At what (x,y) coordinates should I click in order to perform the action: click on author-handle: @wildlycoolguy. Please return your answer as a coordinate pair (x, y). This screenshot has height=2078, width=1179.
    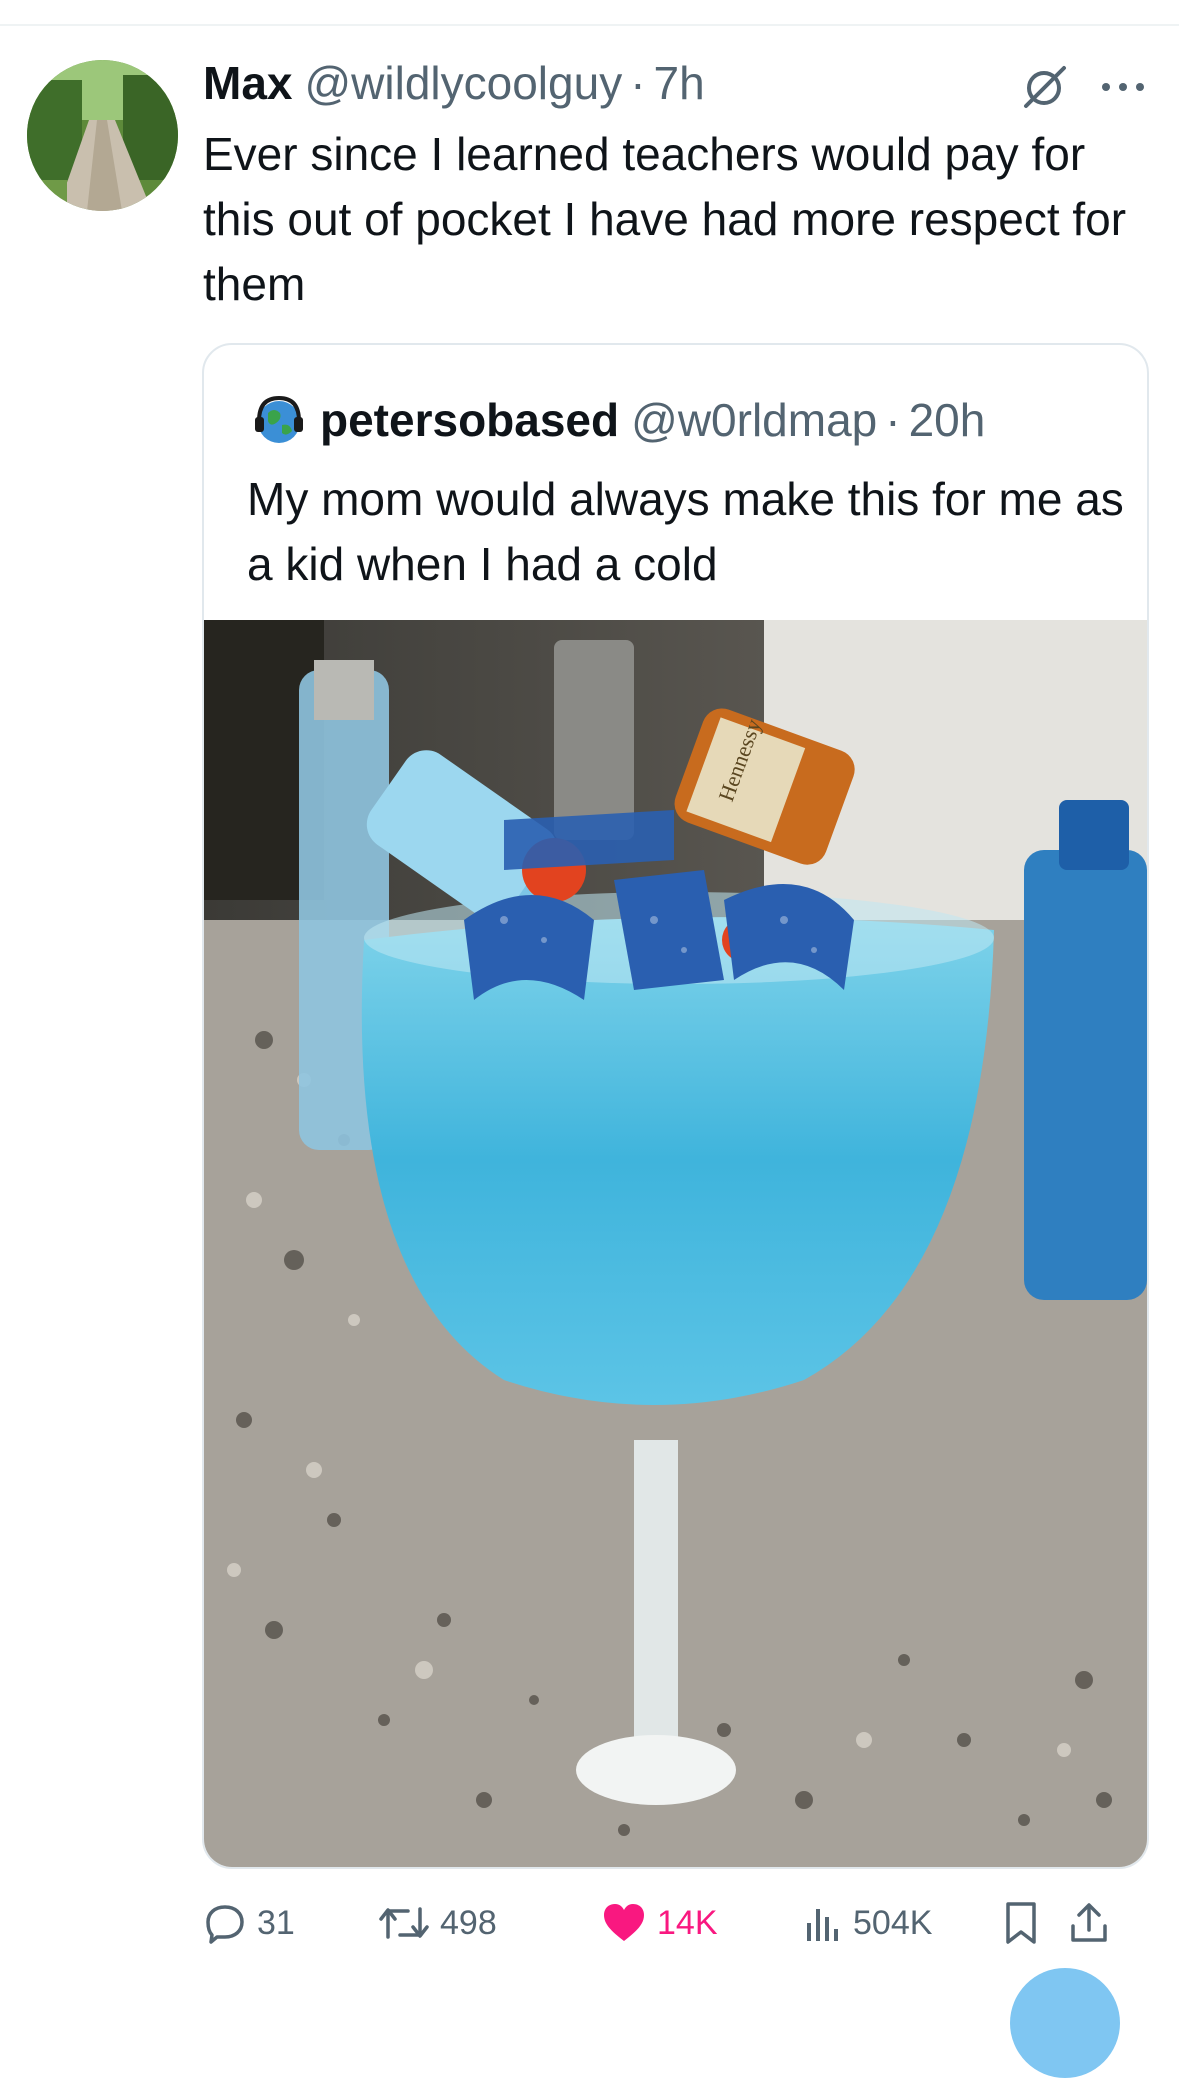
    Looking at the image, I should click on (463, 83).